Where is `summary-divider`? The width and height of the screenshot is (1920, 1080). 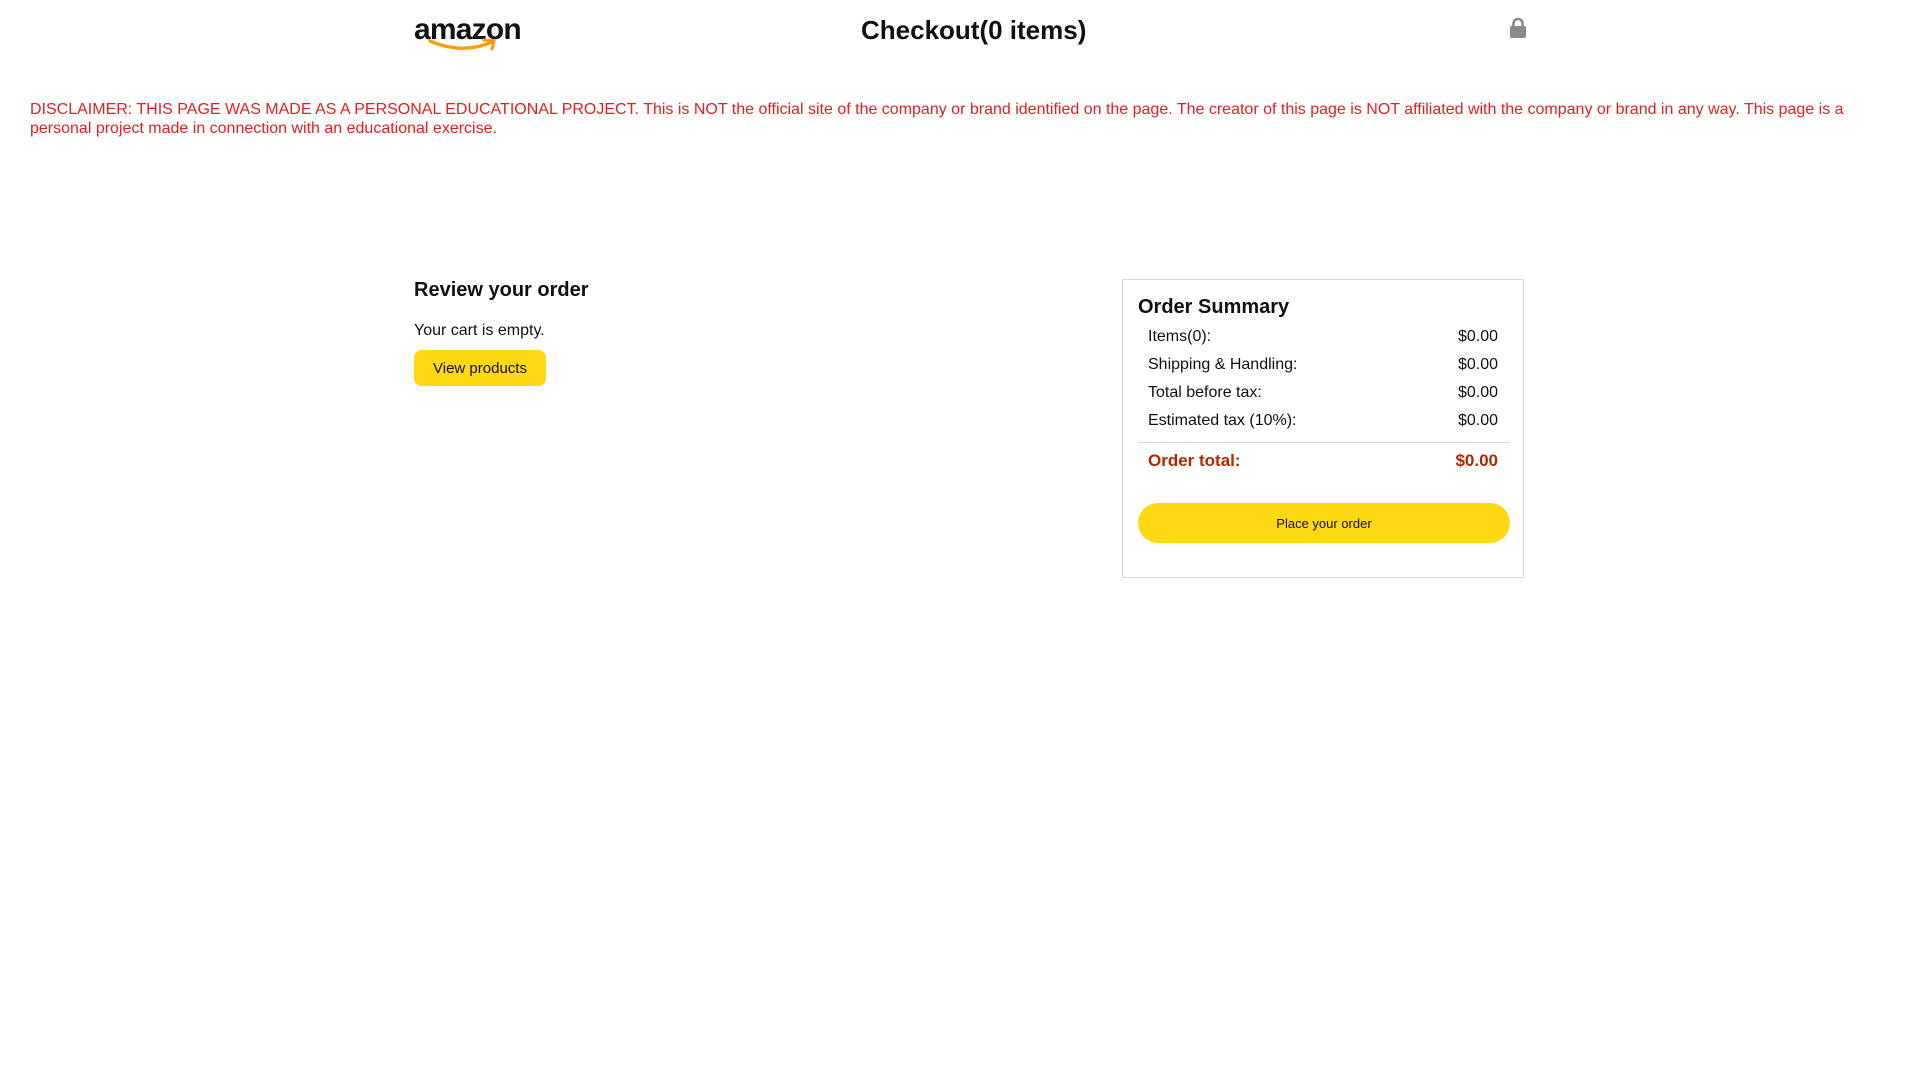 summary-divider is located at coordinates (1324, 442).